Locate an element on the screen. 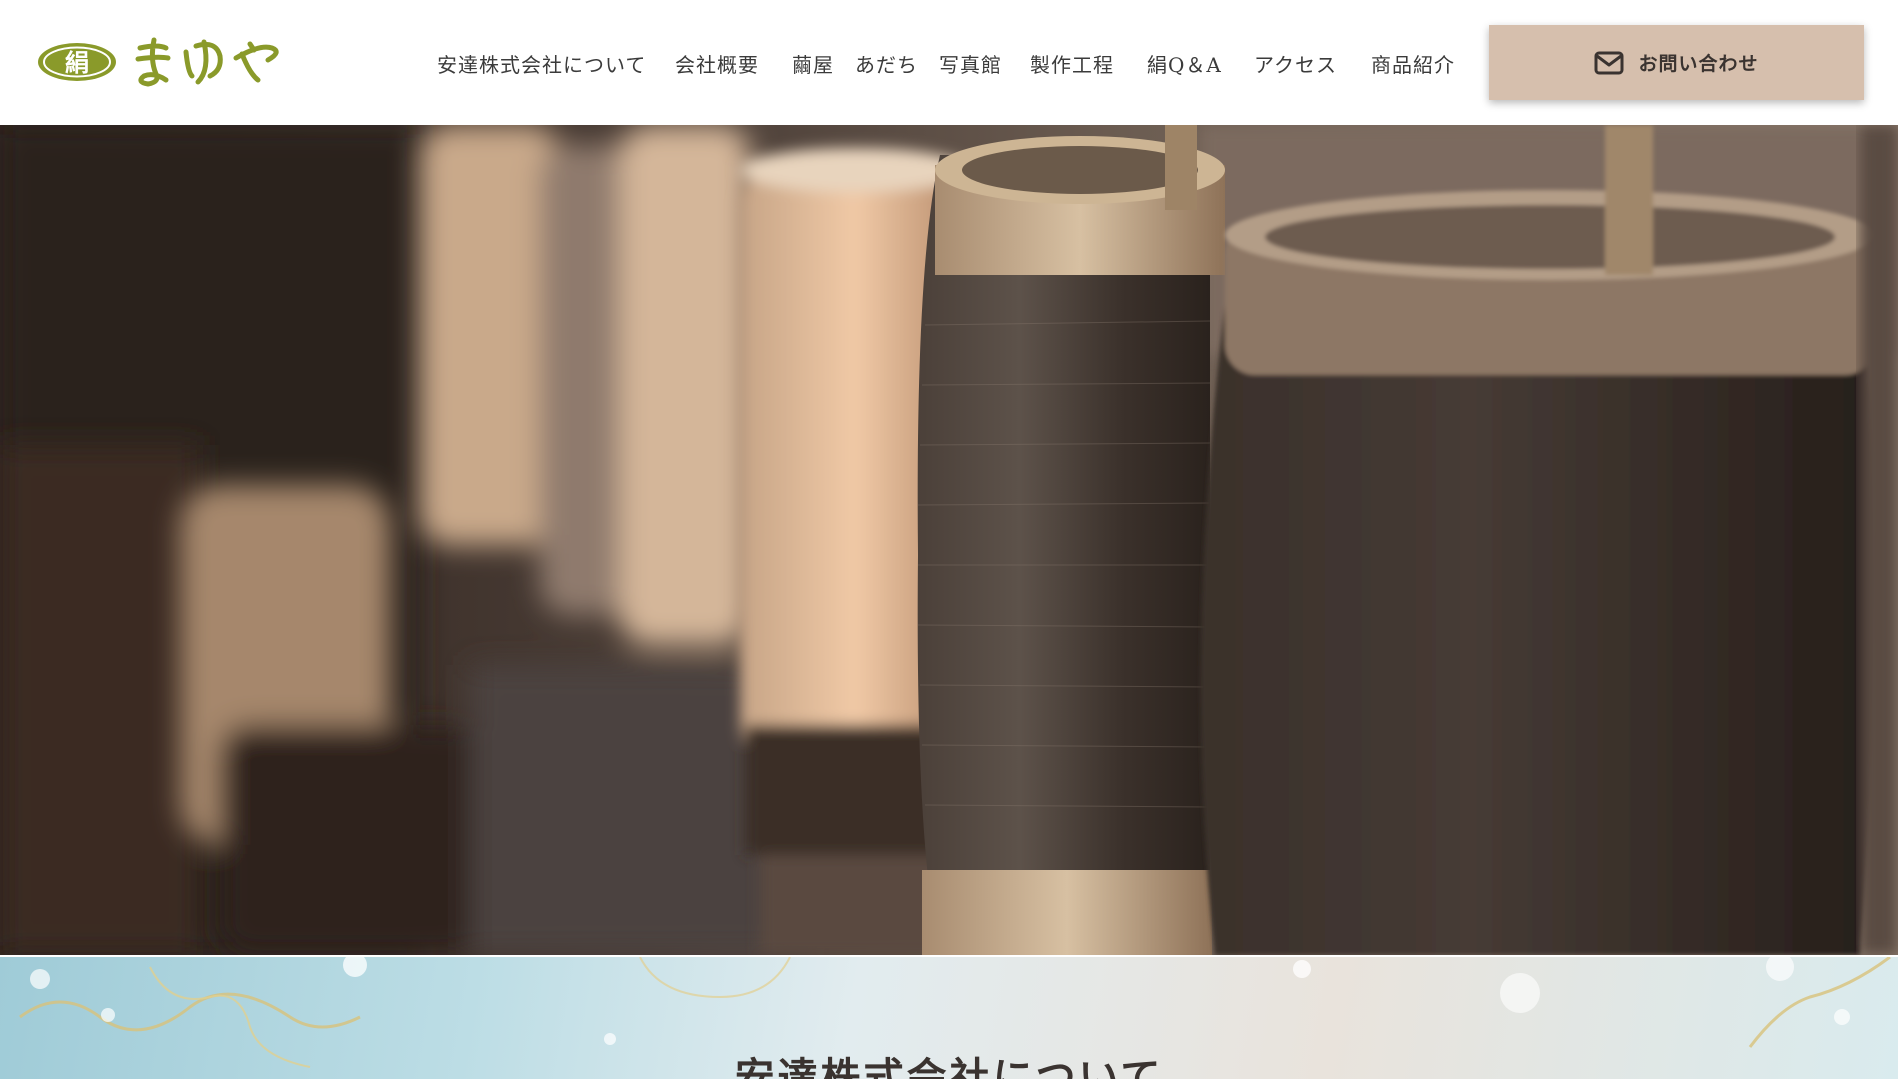 This screenshot has width=1898, height=1079. envelope-icon is located at coordinates (1609, 62).